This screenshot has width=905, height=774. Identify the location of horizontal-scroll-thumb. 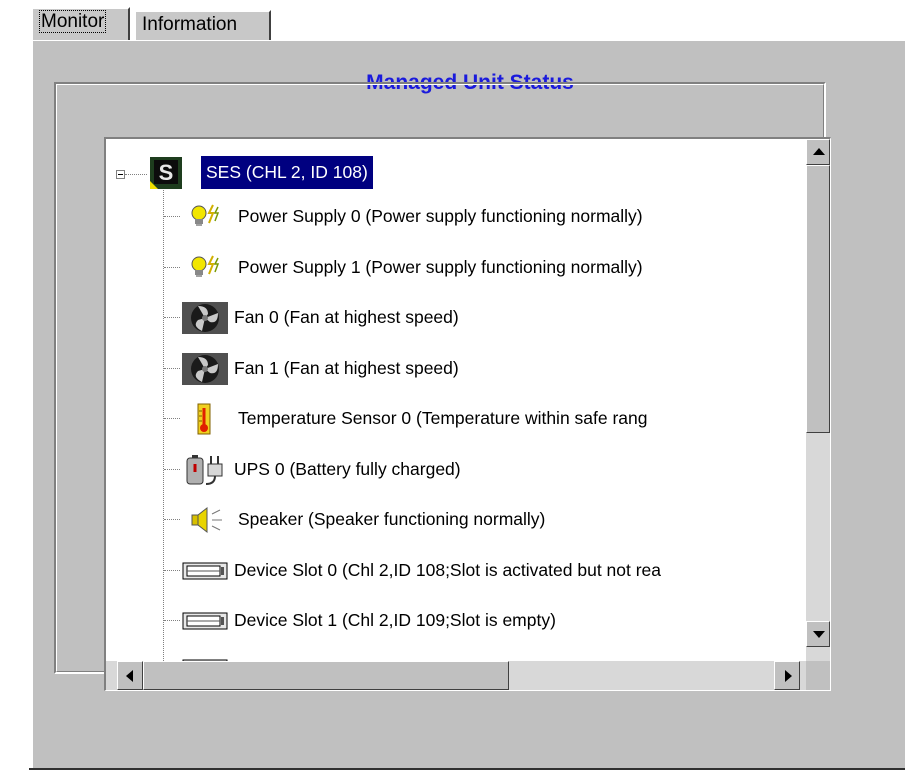
(326, 675).